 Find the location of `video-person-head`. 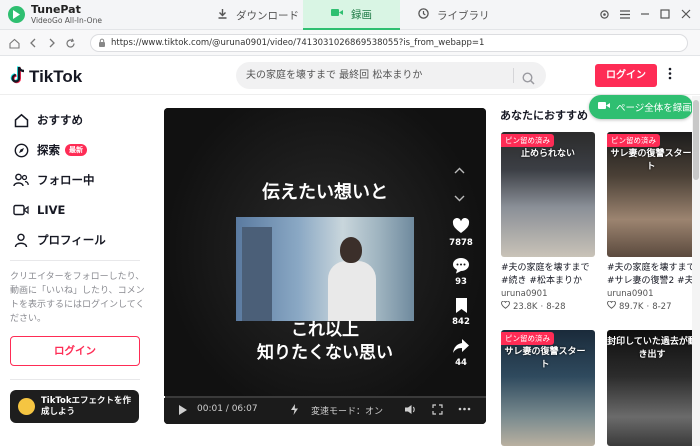

video-person-head is located at coordinates (351, 250).